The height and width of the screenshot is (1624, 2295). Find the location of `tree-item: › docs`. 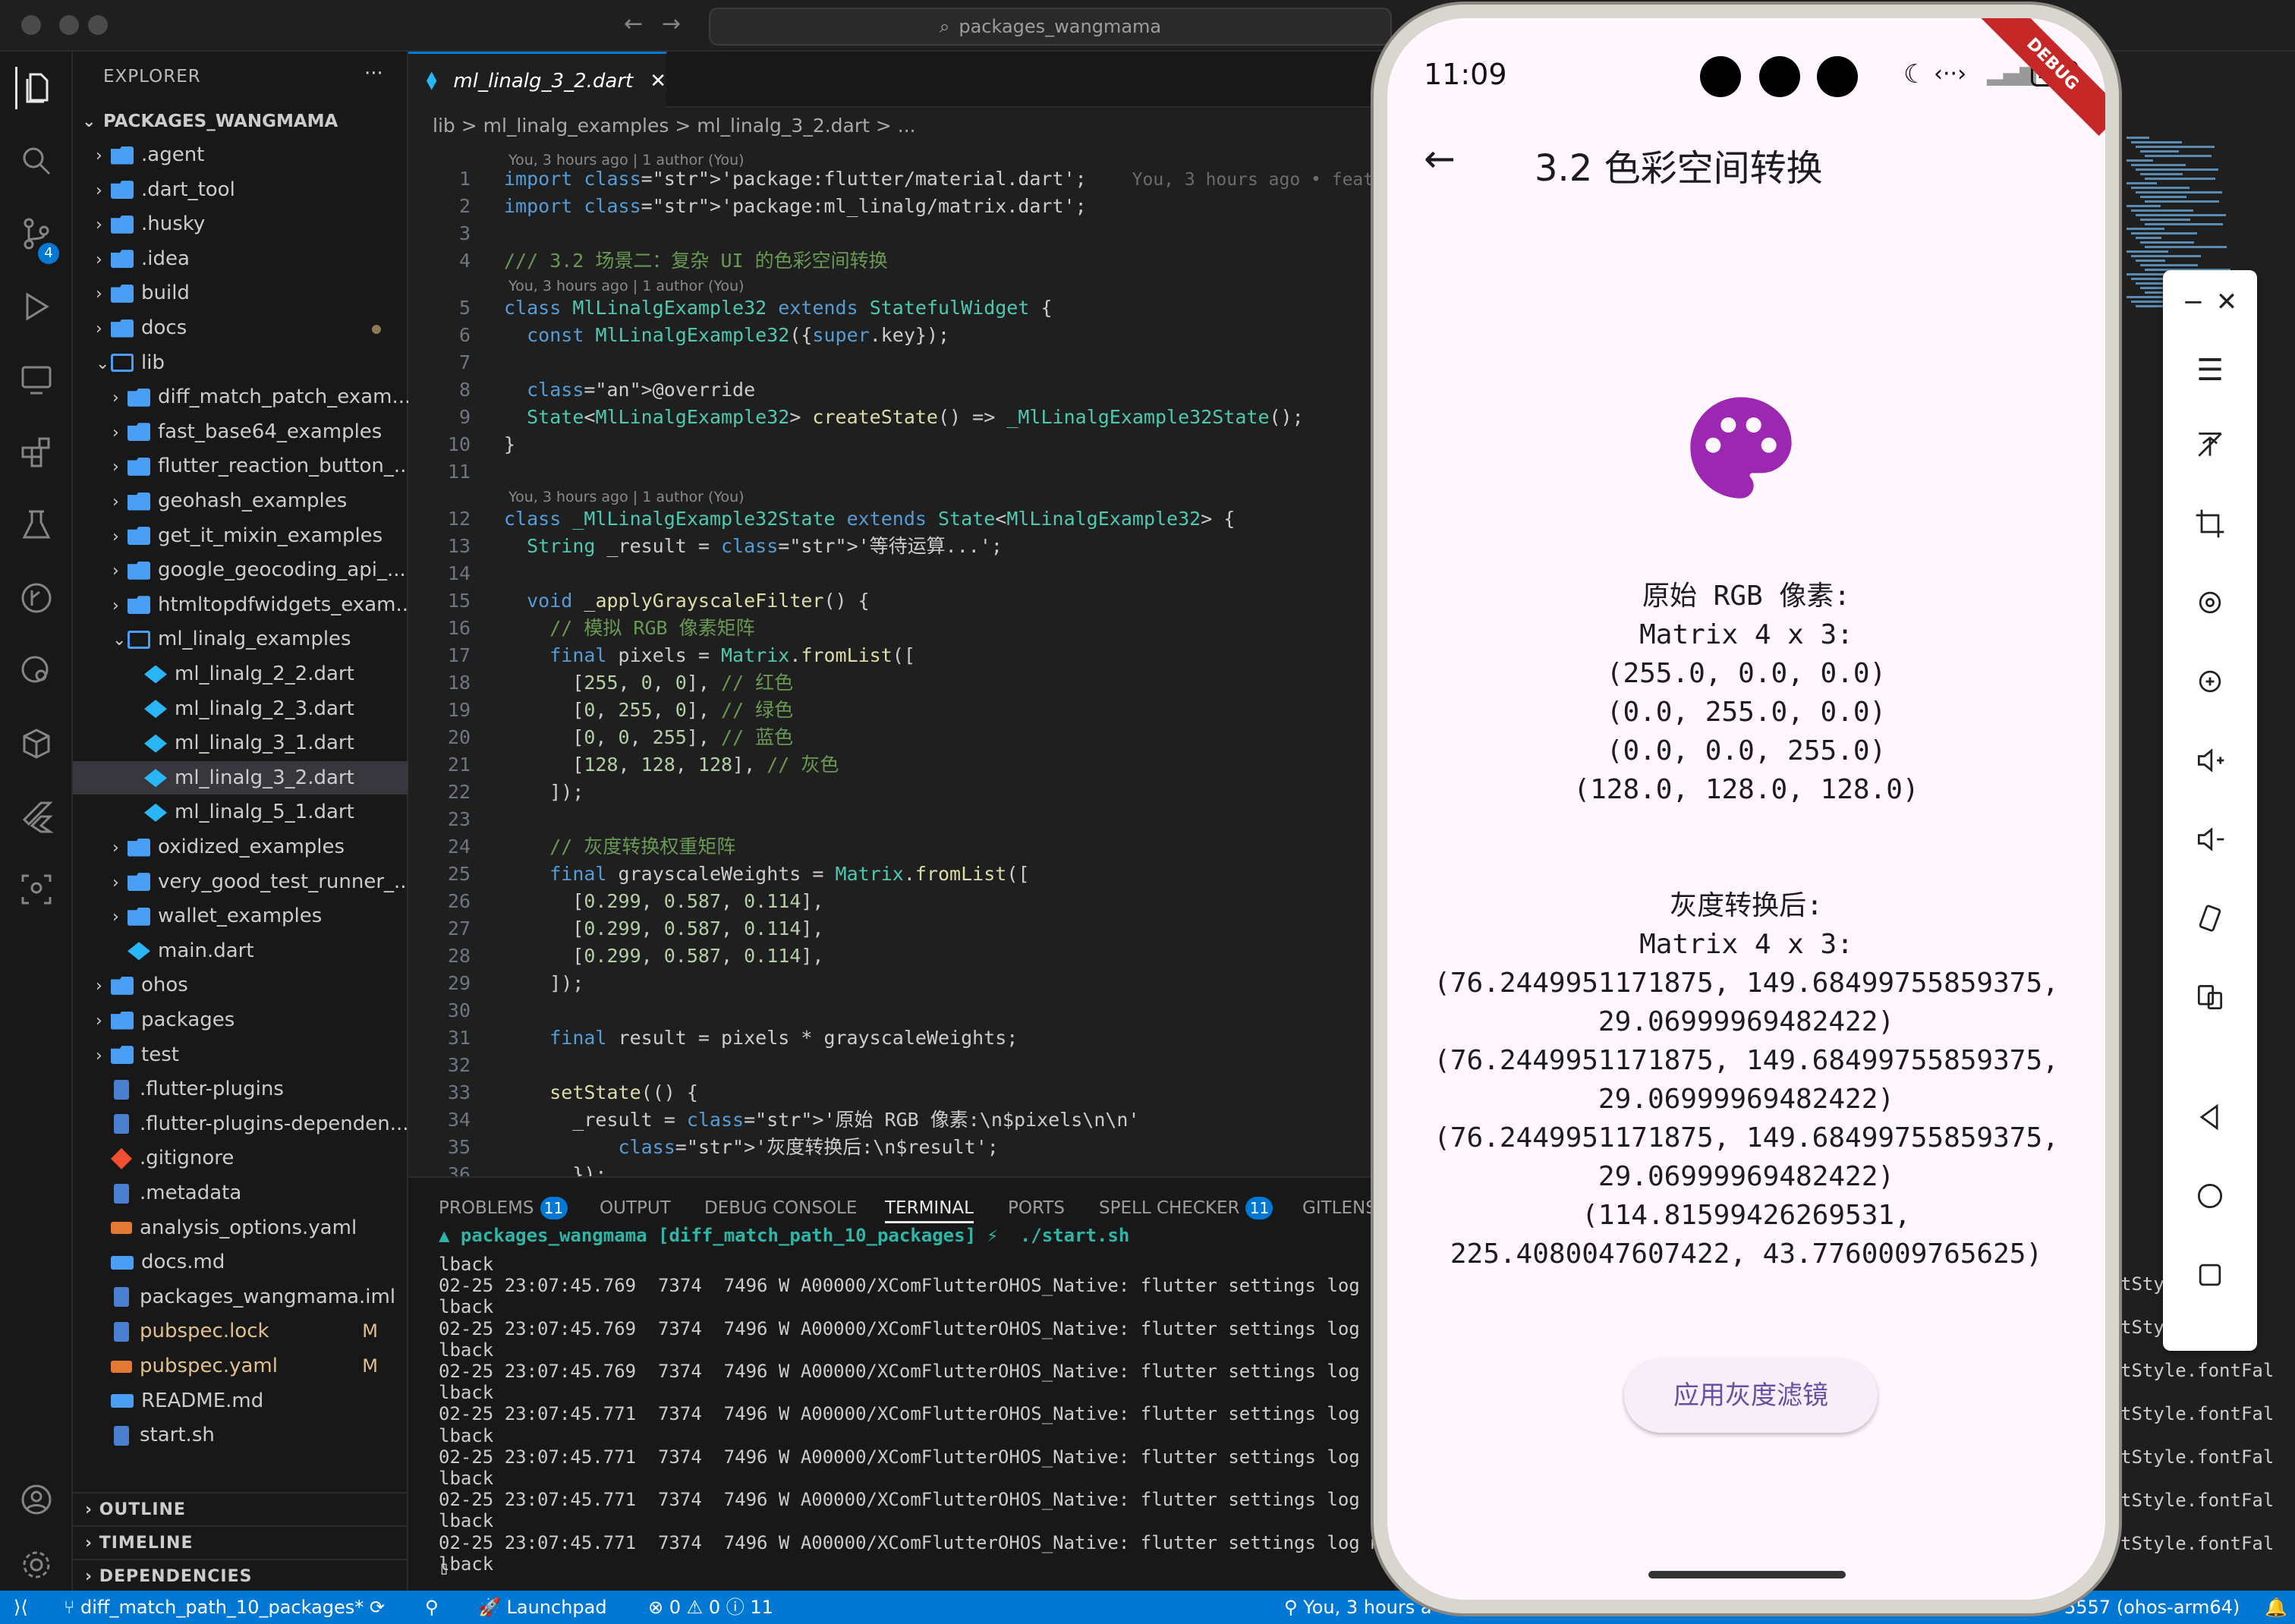

tree-item: › docs is located at coordinates (240, 328).